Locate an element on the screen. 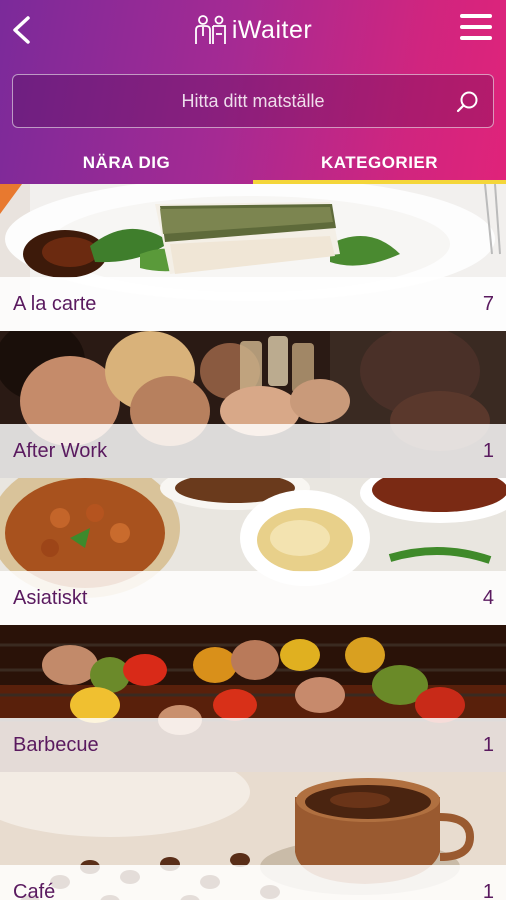  app-logo: iWaiter is located at coordinates (253, 30).